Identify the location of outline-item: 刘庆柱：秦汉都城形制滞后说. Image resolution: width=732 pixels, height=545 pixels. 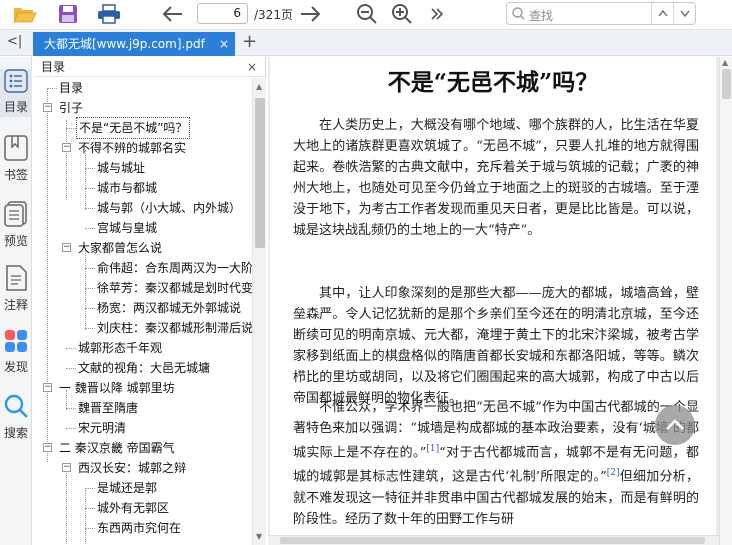
(143, 328).